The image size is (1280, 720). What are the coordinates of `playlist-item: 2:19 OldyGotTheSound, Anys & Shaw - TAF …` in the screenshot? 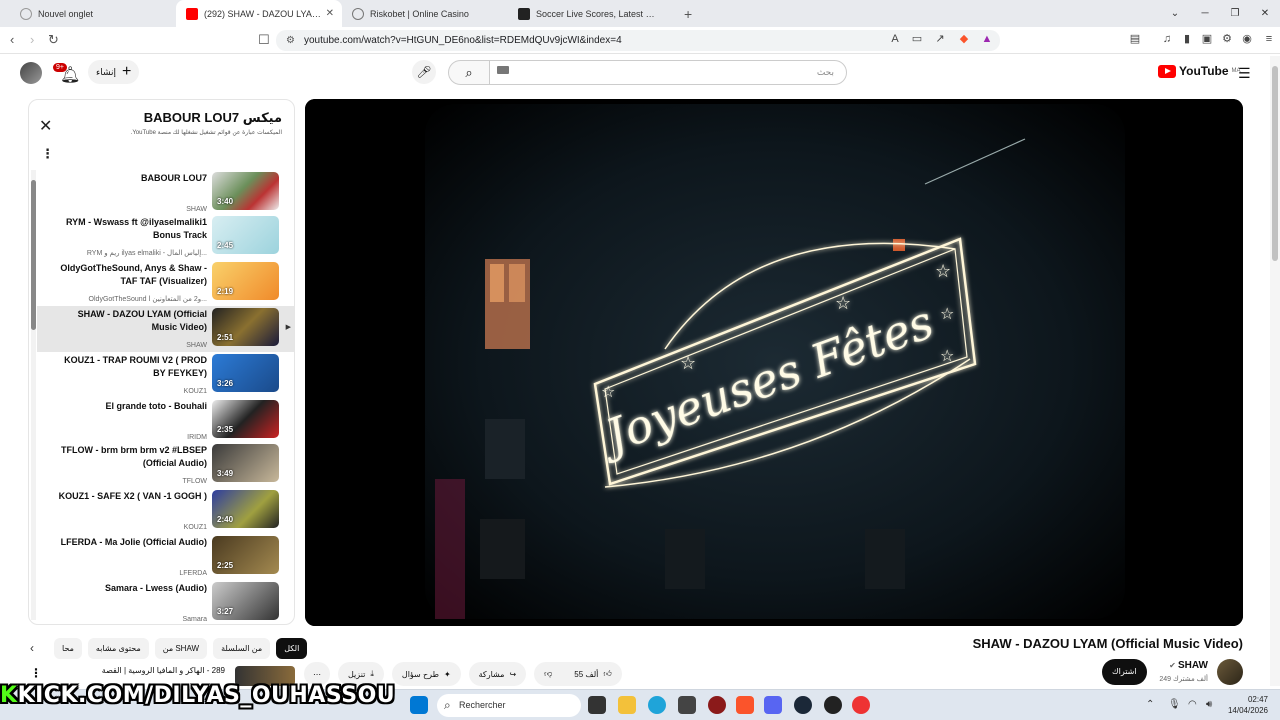 It's located at (165, 283).